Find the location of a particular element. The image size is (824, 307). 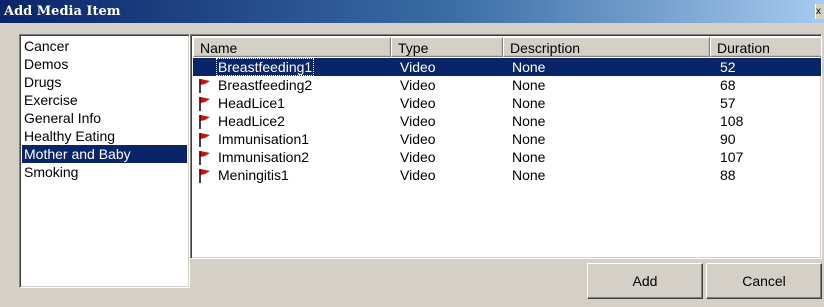

media-row: Meningitis1 Video None 88 is located at coordinates (507, 175).